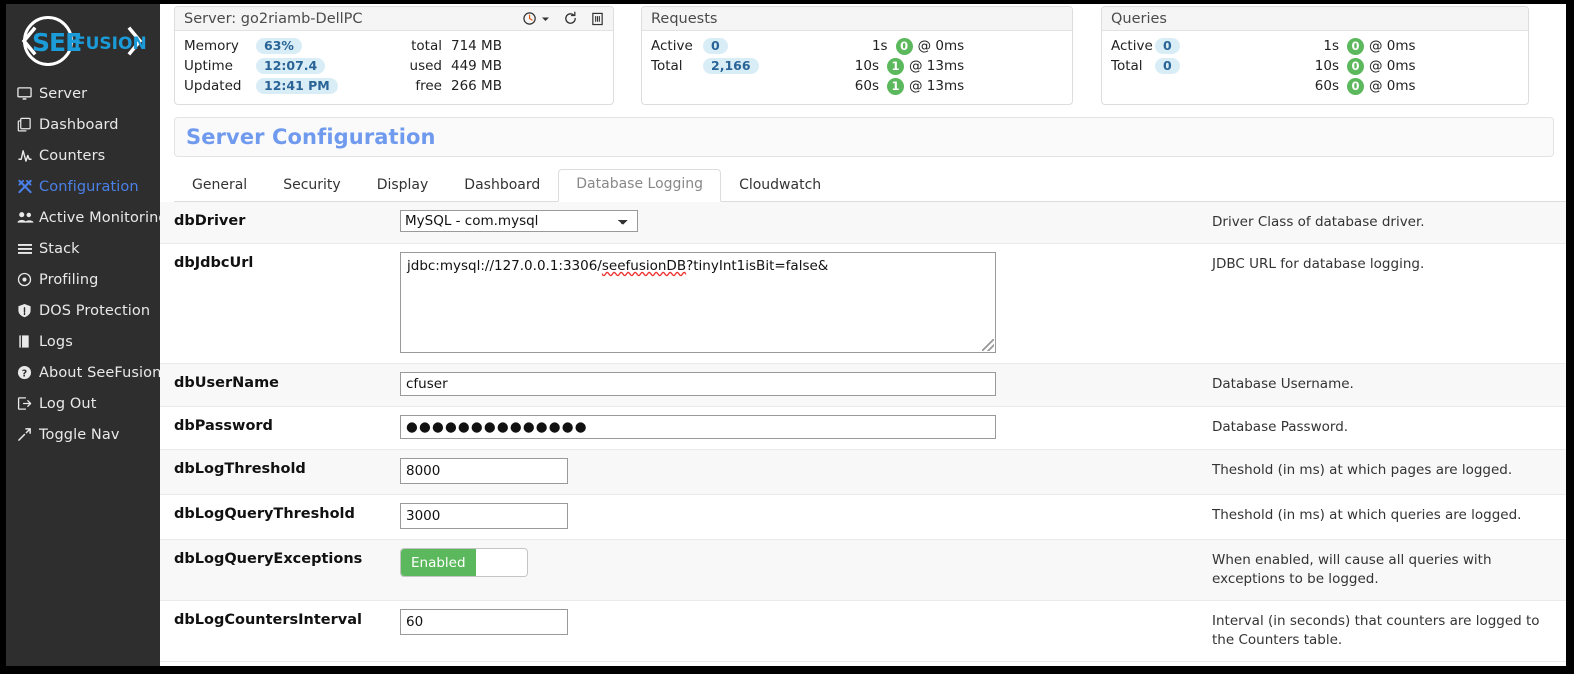 The height and width of the screenshot is (674, 1574). Describe the element at coordinates (312, 186) in the screenshot. I see `tab-security: Security` at that location.